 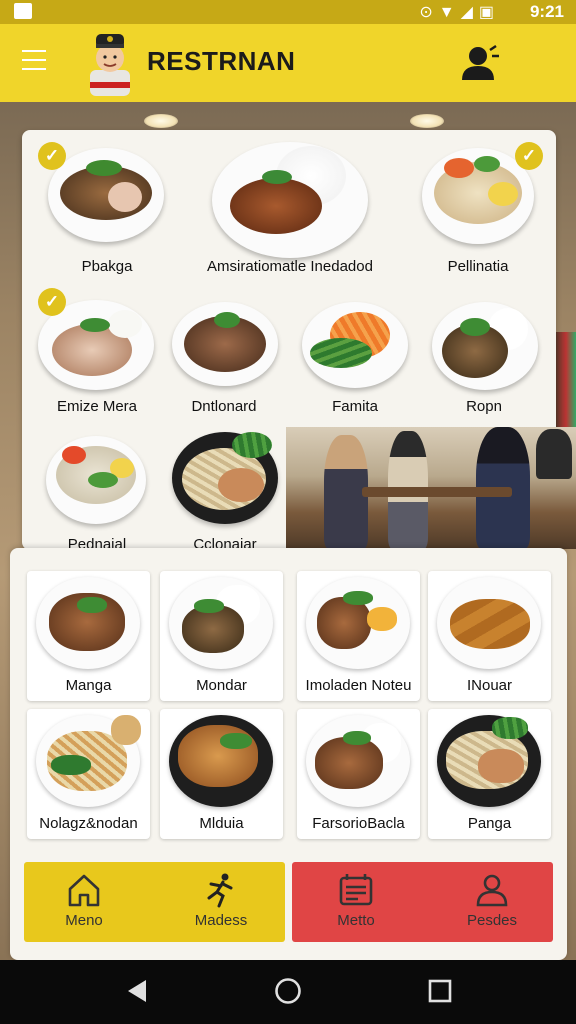 What do you see at coordinates (107, 266) in the screenshot?
I see `dish-label: Pbakga` at bounding box center [107, 266].